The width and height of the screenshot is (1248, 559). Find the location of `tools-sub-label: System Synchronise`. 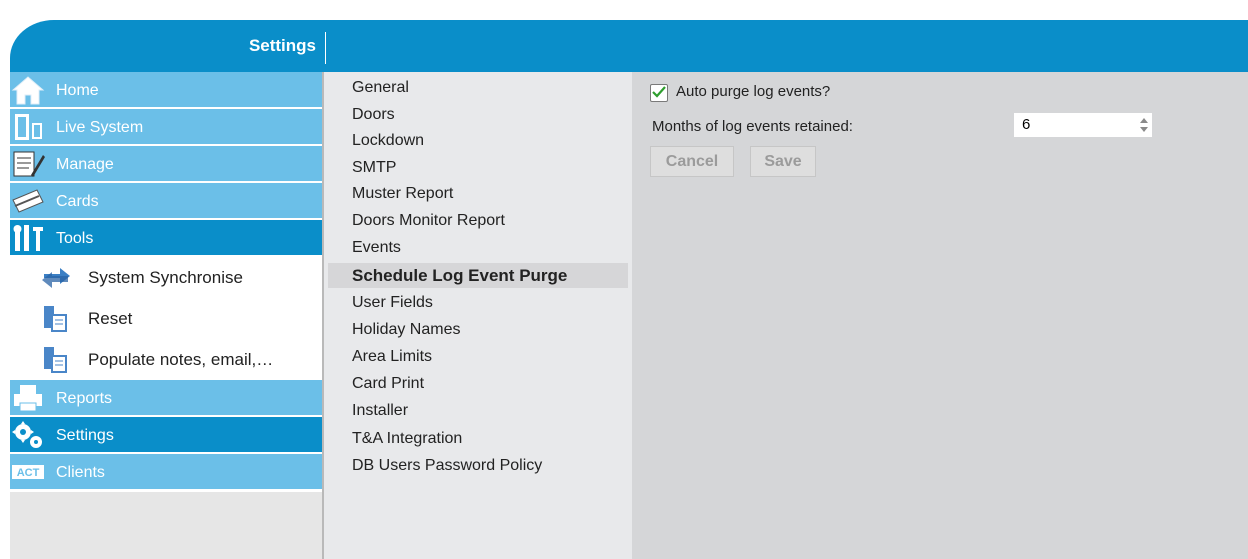

tools-sub-label: System Synchronise is located at coordinates (165, 277).